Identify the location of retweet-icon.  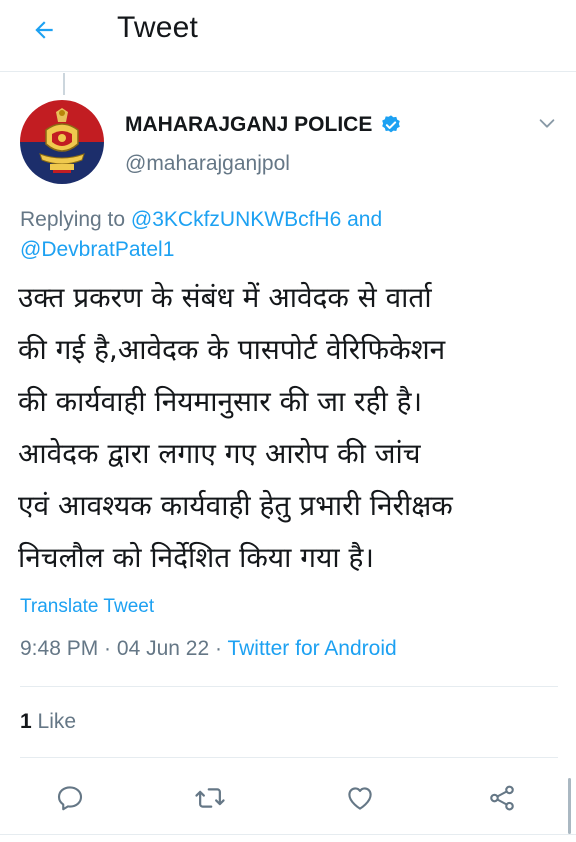
(210, 798).